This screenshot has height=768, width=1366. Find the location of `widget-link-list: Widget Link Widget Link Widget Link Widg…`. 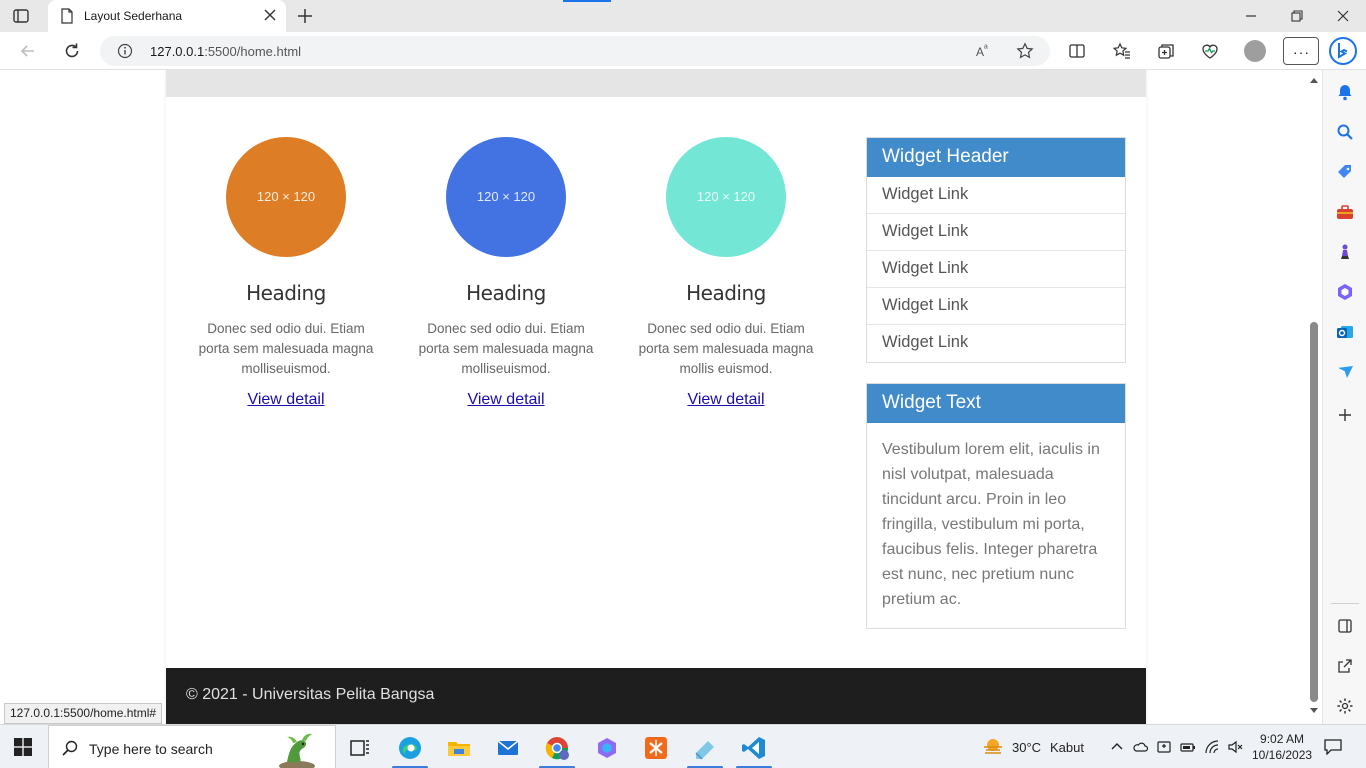

widget-link-list: Widget Link Widget Link Widget Link Widg… is located at coordinates (996, 269).